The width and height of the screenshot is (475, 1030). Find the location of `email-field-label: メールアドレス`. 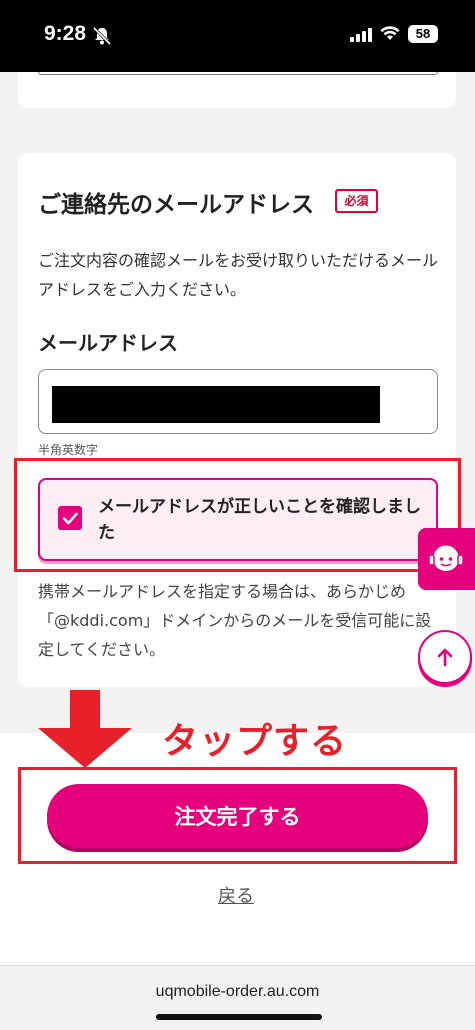

email-field-label: メールアドレス is located at coordinates (108, 343).